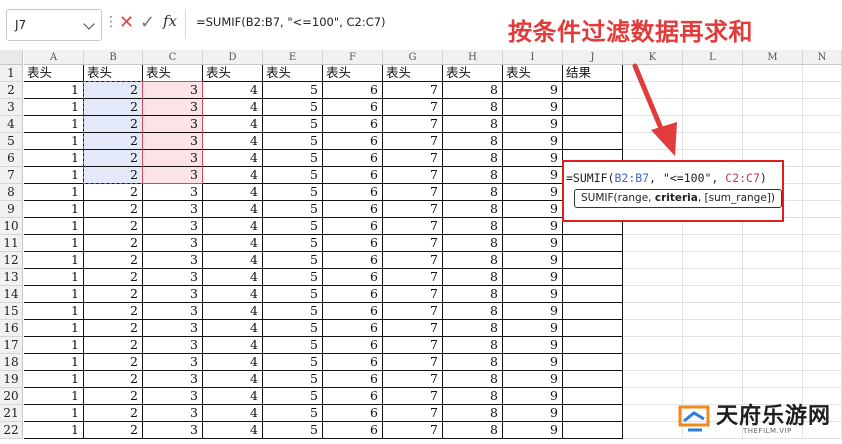 The width and height of the screenshot is (842, 444). Describe the element at coordinates (54, 430) in the screenshot. I see `cell-a22: 1` at that location.